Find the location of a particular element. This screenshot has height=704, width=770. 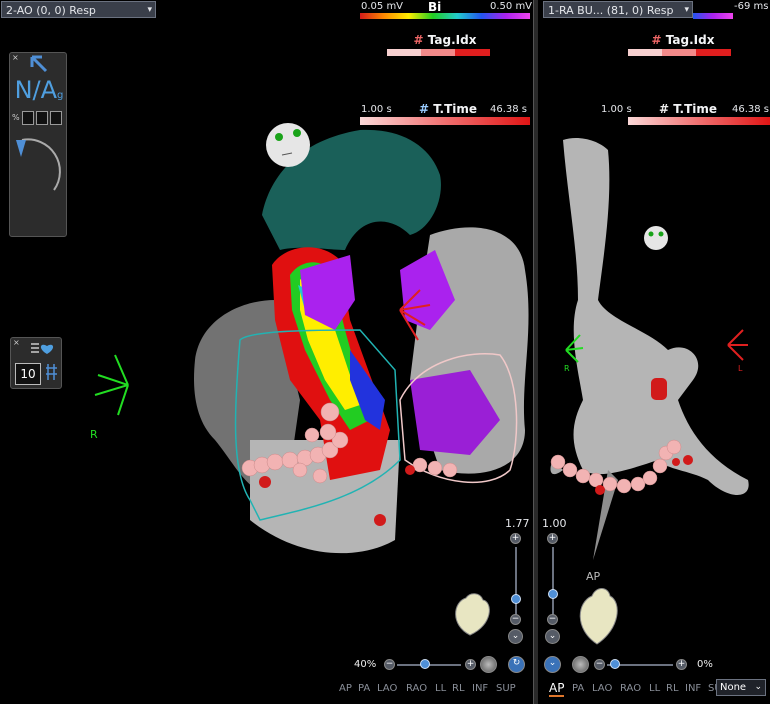

view-select-dropdown: None ⌄ is located at coordinates (741, 687).